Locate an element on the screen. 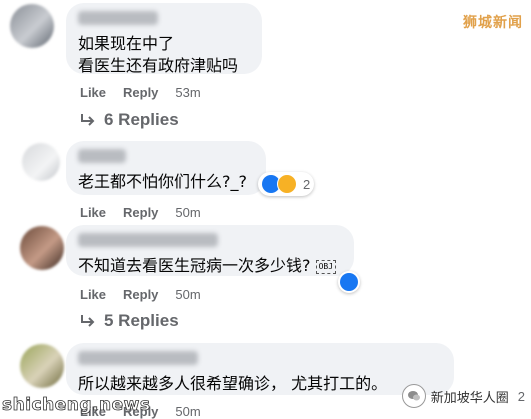 This screenshot has height=419, width=531. comment-bubble: 如果现在中了 看医生还有政府津贴吗 is located at coordinates (164, 39).